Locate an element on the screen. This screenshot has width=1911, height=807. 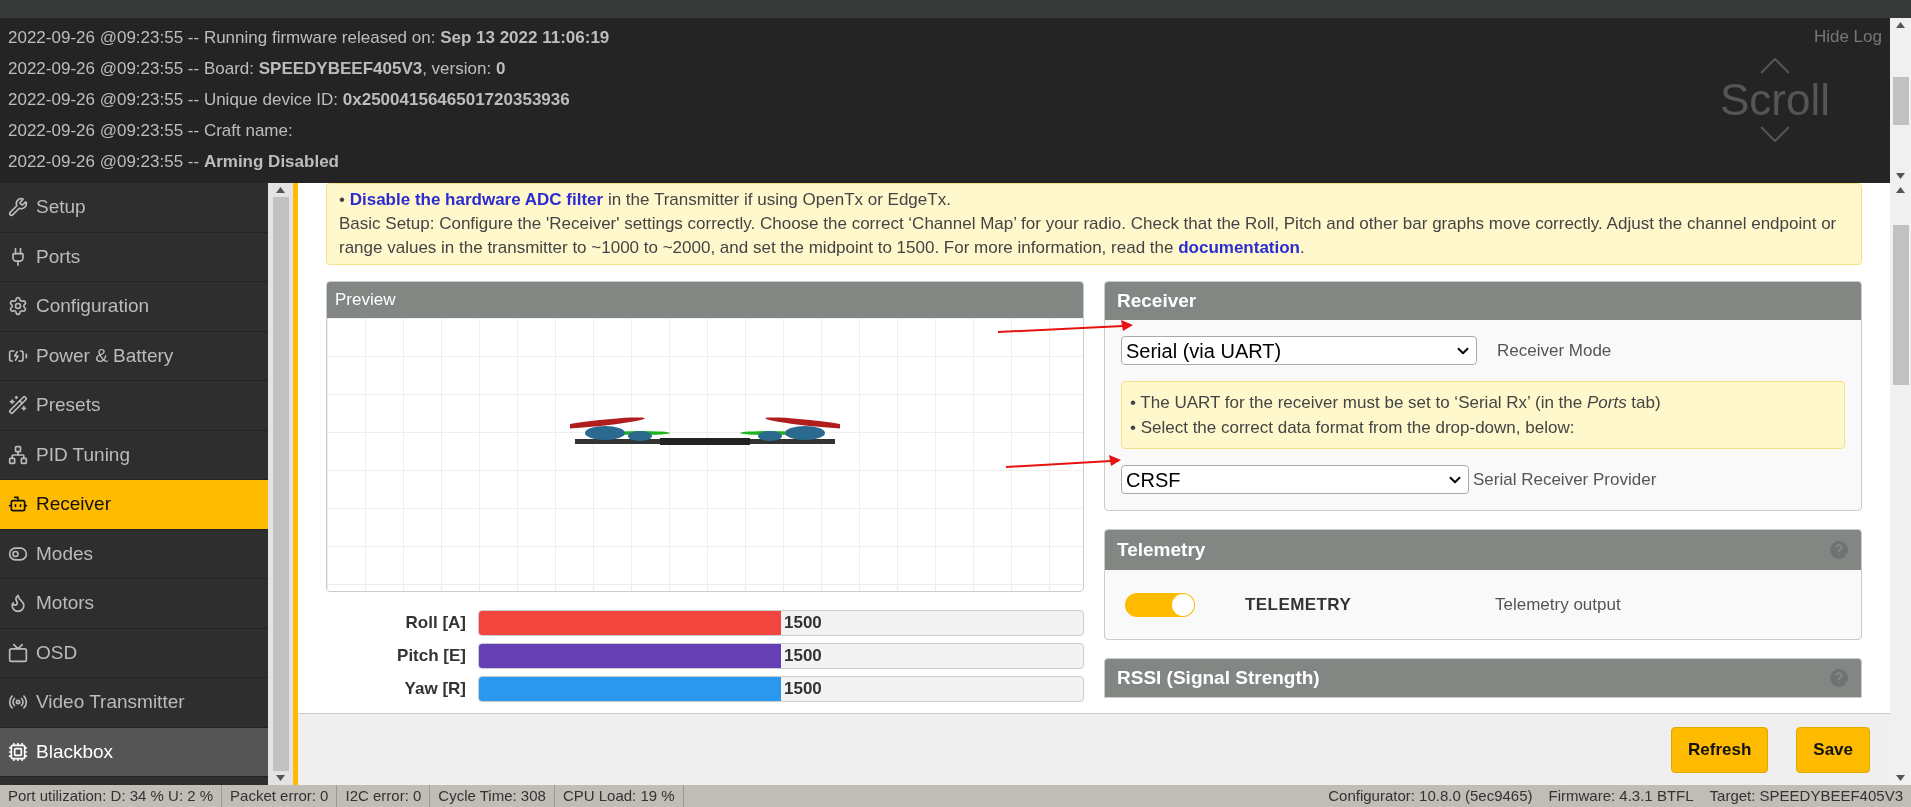
note-line: • Select the correct data format from the drop-down, below: is located at coordinates (1353, 428).